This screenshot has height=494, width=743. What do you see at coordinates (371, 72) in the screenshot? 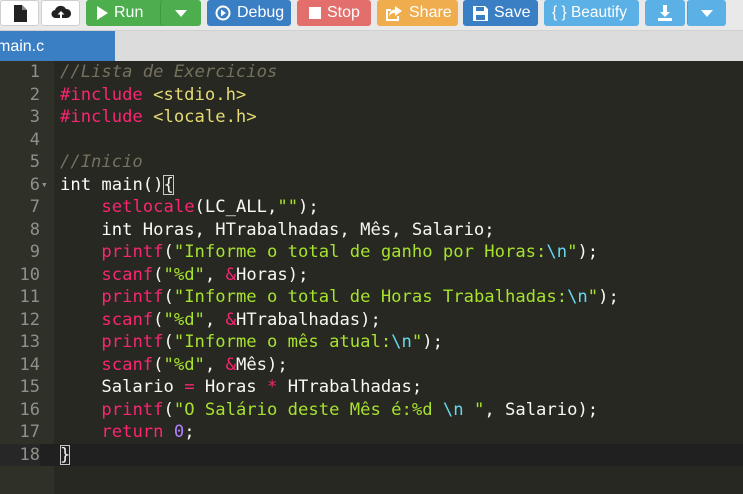
I see `code-line: 1 //Lista de Exercicios` at bounding box center [371, 72].